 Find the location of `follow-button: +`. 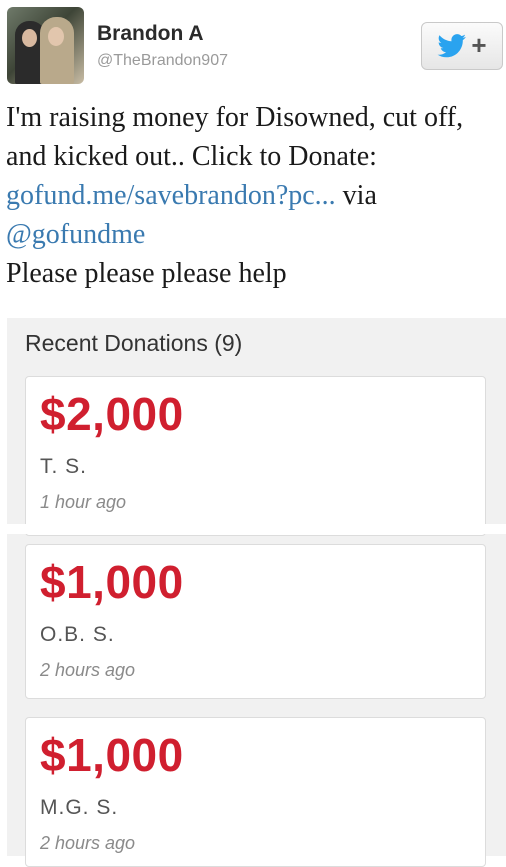

follow-button: + is located at coordinates (462, 46).